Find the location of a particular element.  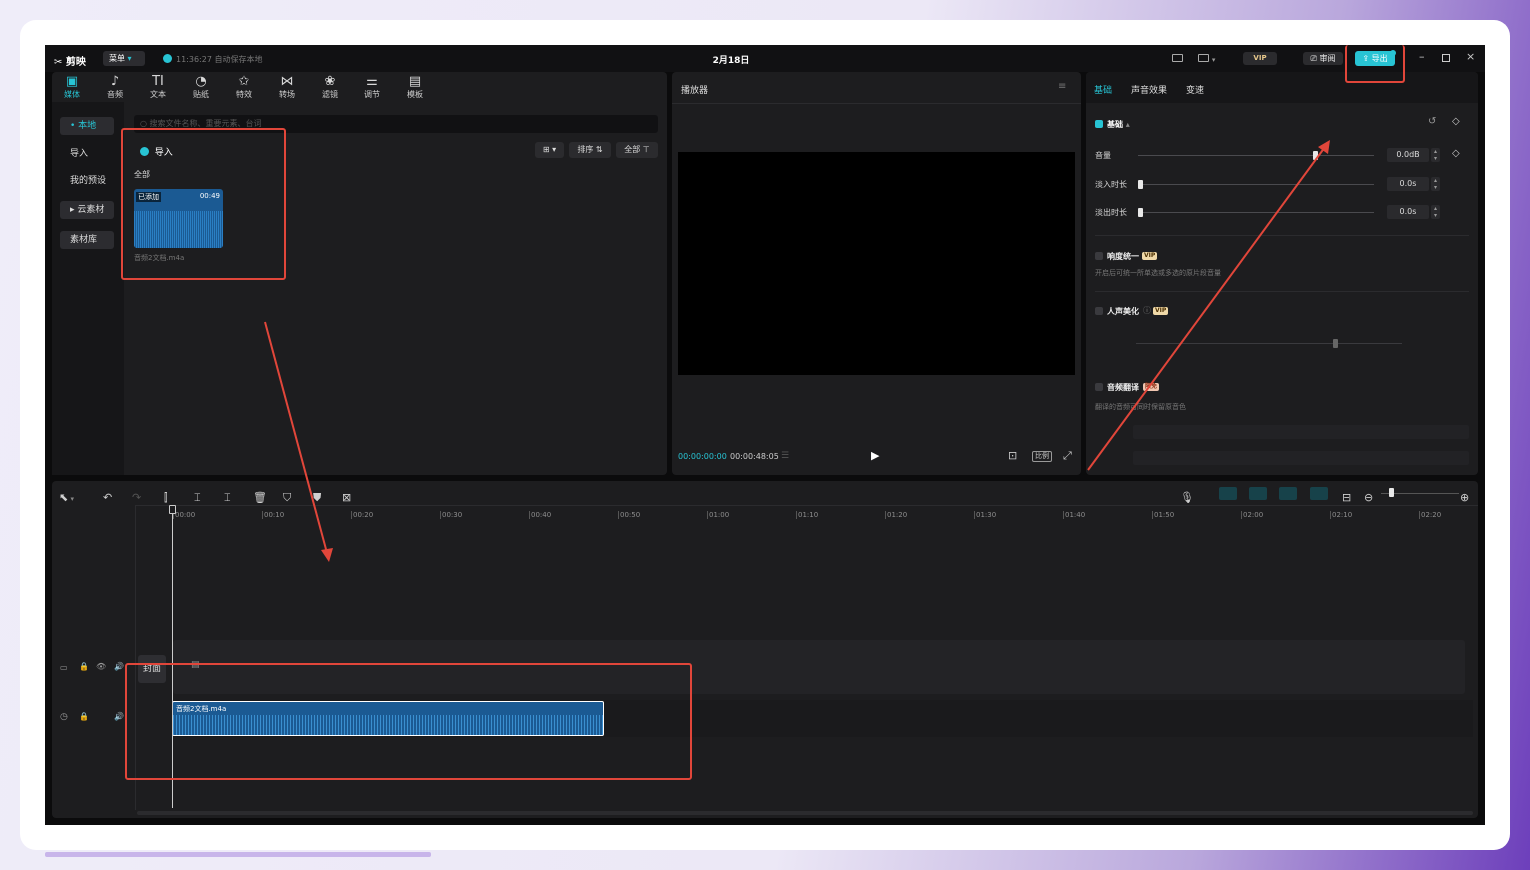

arrowhead-down is located at coordinates (327, 555).